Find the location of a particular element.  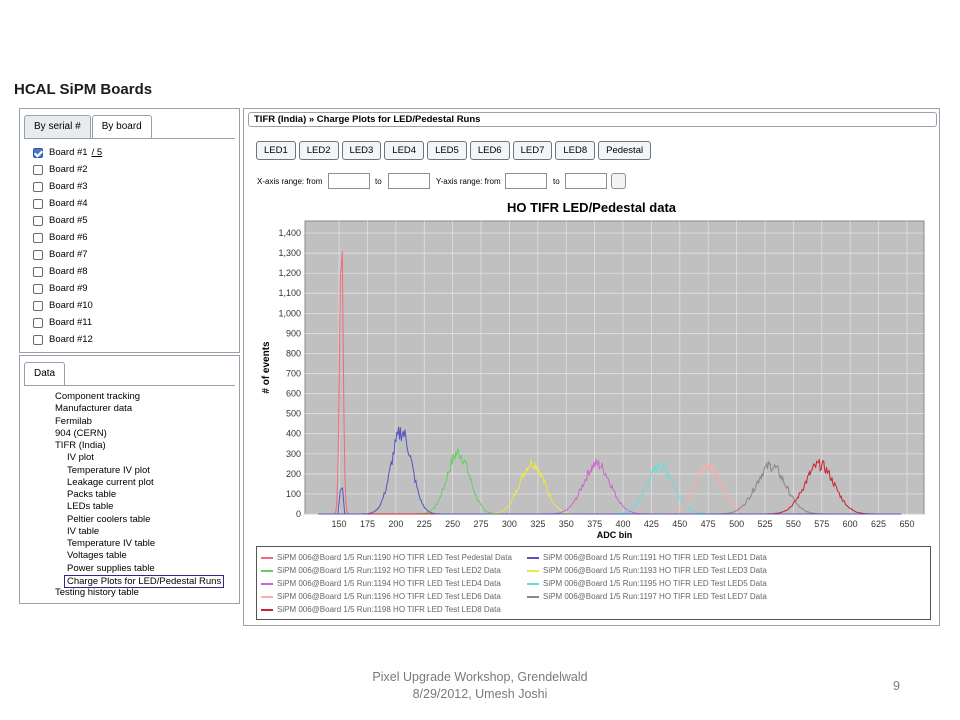

data-tabs: Data is located at coordinates (45, 374).